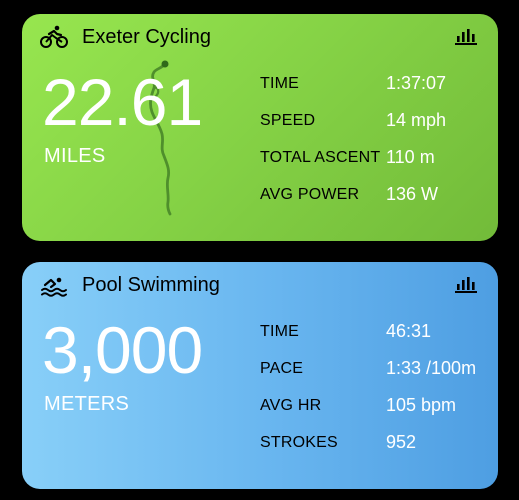 Image resolution: width=519 pixels, height=500 pixels. What do you see at coordinates (377, 443) in the screenshot?
I see `stat-row-strokes: STROKES 952` at bounding box center [377, 443].